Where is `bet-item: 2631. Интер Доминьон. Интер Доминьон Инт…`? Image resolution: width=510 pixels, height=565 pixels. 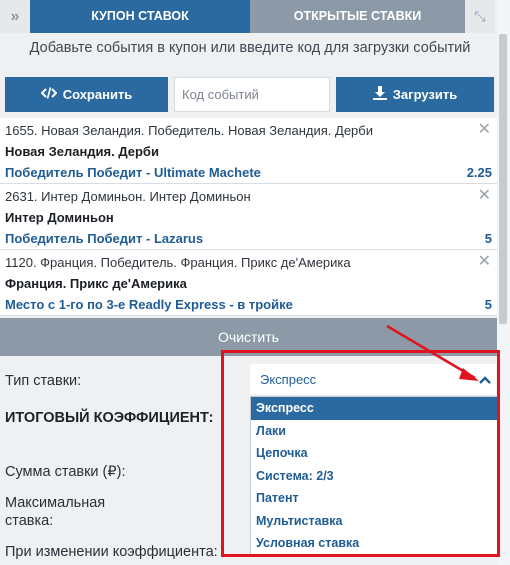 bet-item: 2631. Интер Доминьон. Интер Доминьон Инт… is located at coordinates (248, 217).